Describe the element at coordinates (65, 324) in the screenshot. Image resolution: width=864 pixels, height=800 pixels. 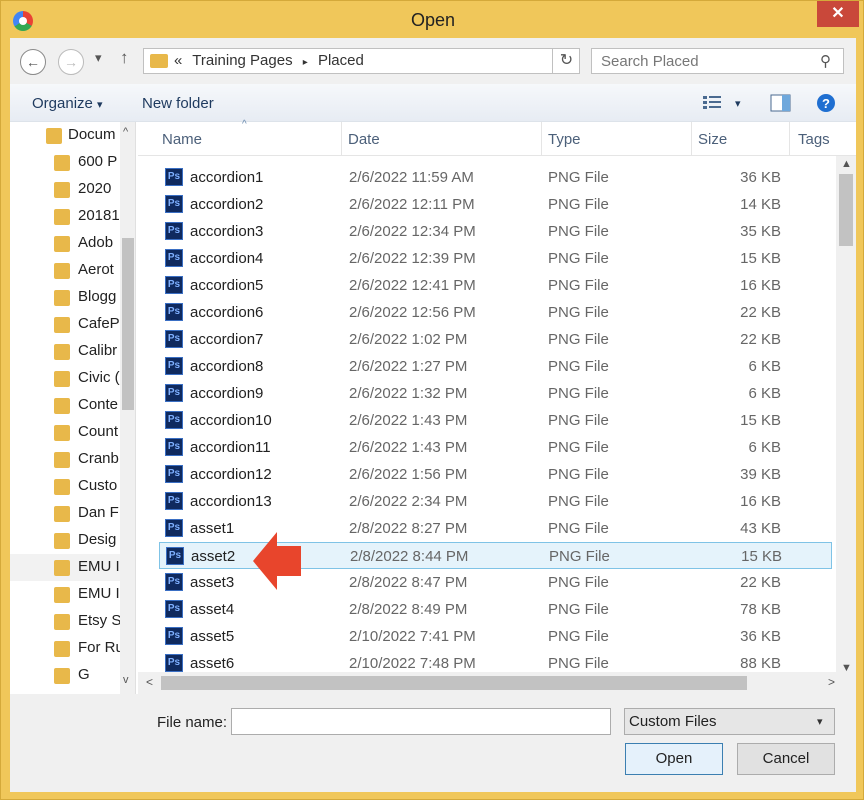
I see `tree-item: CafeP` at that location.